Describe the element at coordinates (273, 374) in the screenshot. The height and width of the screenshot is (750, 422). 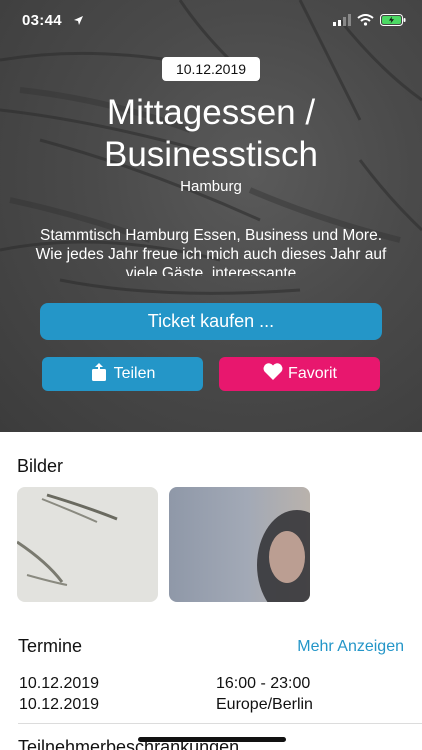
I see `heart-icon` at that location.